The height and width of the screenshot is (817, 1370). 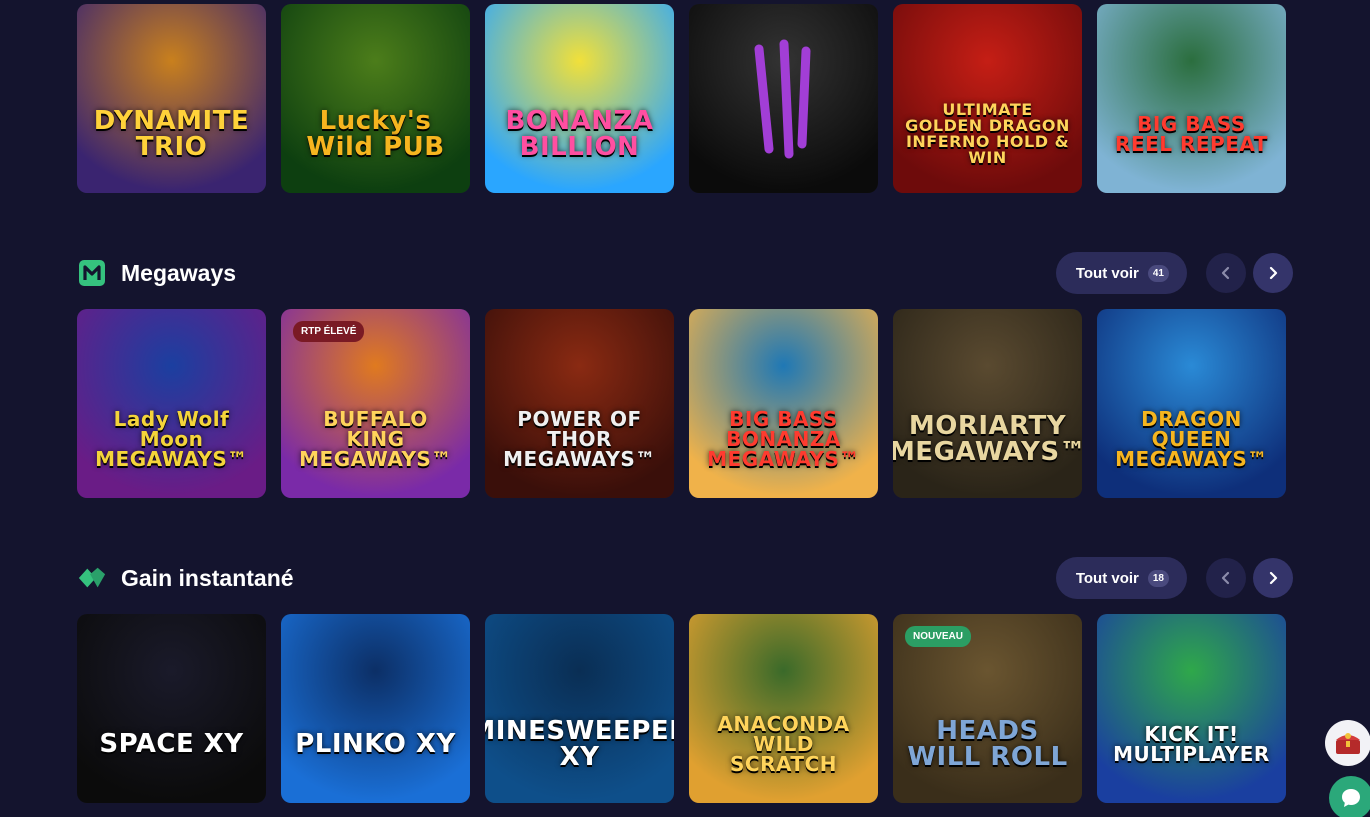 What do you see at coordinates (579, 403) in the screenshot?
I see `game-tile: POWER OF THOR MEGAWAYS™` at bounding box center [579, 403].